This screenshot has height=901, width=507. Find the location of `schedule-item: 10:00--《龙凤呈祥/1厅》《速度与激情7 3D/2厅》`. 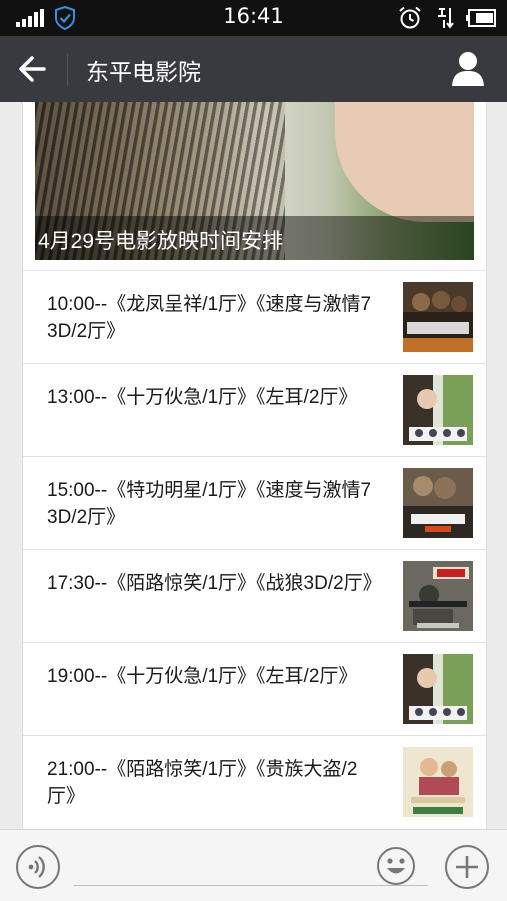

schedule-item: 10:00--《龙凤呈祥/1厅》《速度与激情7 3D/2厅》 is located at coordinates (254, 316).